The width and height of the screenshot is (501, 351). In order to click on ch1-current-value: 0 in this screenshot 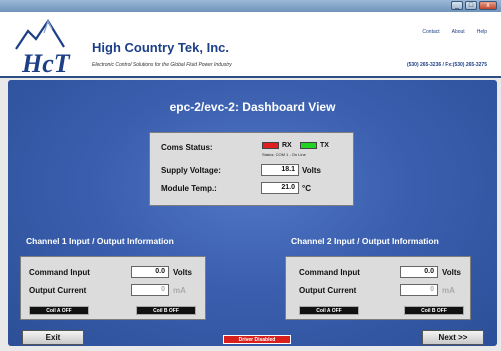, I will do `click(150, 290)`.